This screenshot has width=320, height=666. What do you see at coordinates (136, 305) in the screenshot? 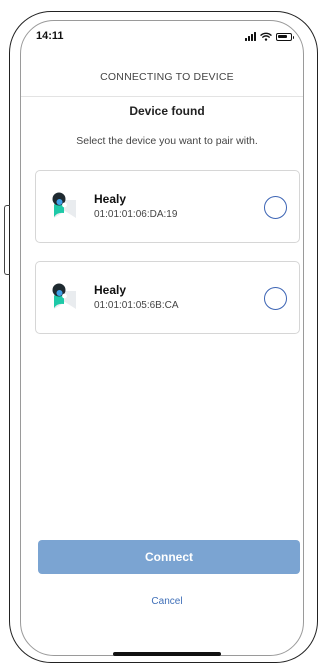
I see `device-mac-address: 01:01:01:05:6B:CA` at bounding box center [136, 305].